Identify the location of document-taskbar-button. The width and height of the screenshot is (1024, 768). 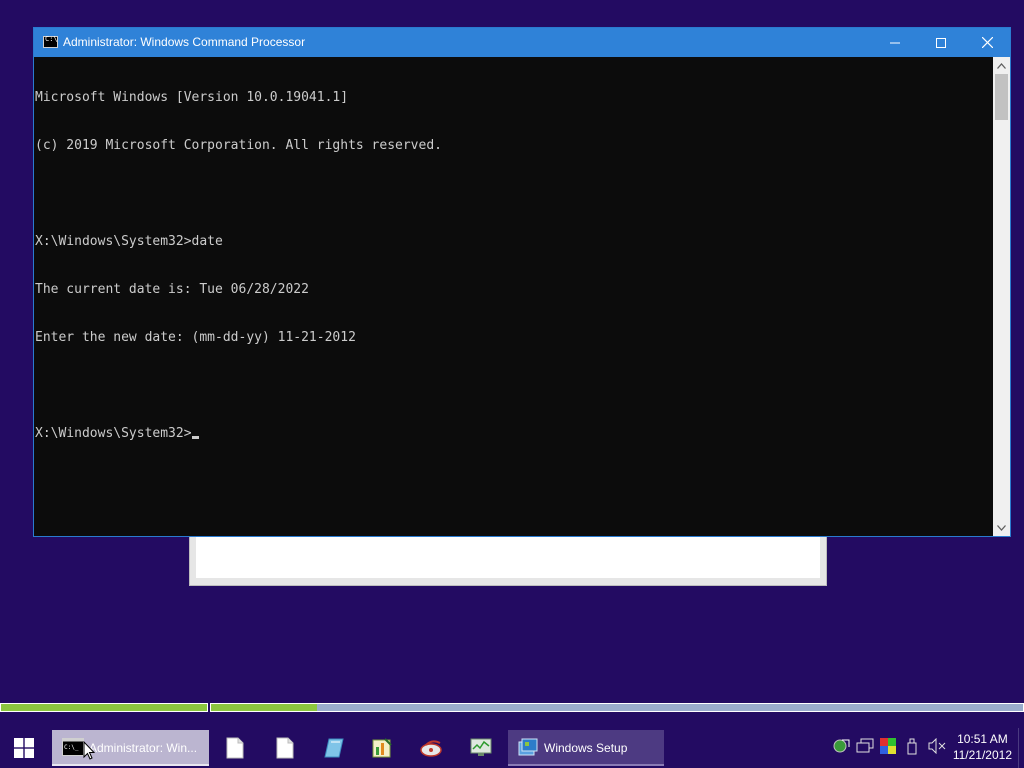
(285, 748).